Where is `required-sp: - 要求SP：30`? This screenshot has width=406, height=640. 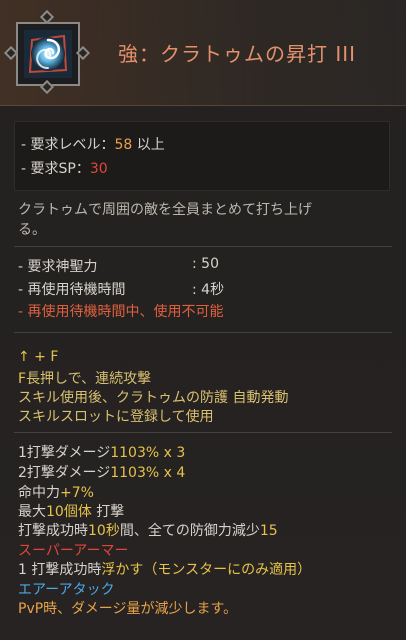
required-sp: - 要求SP：30 is located at coordinates (64, 168).